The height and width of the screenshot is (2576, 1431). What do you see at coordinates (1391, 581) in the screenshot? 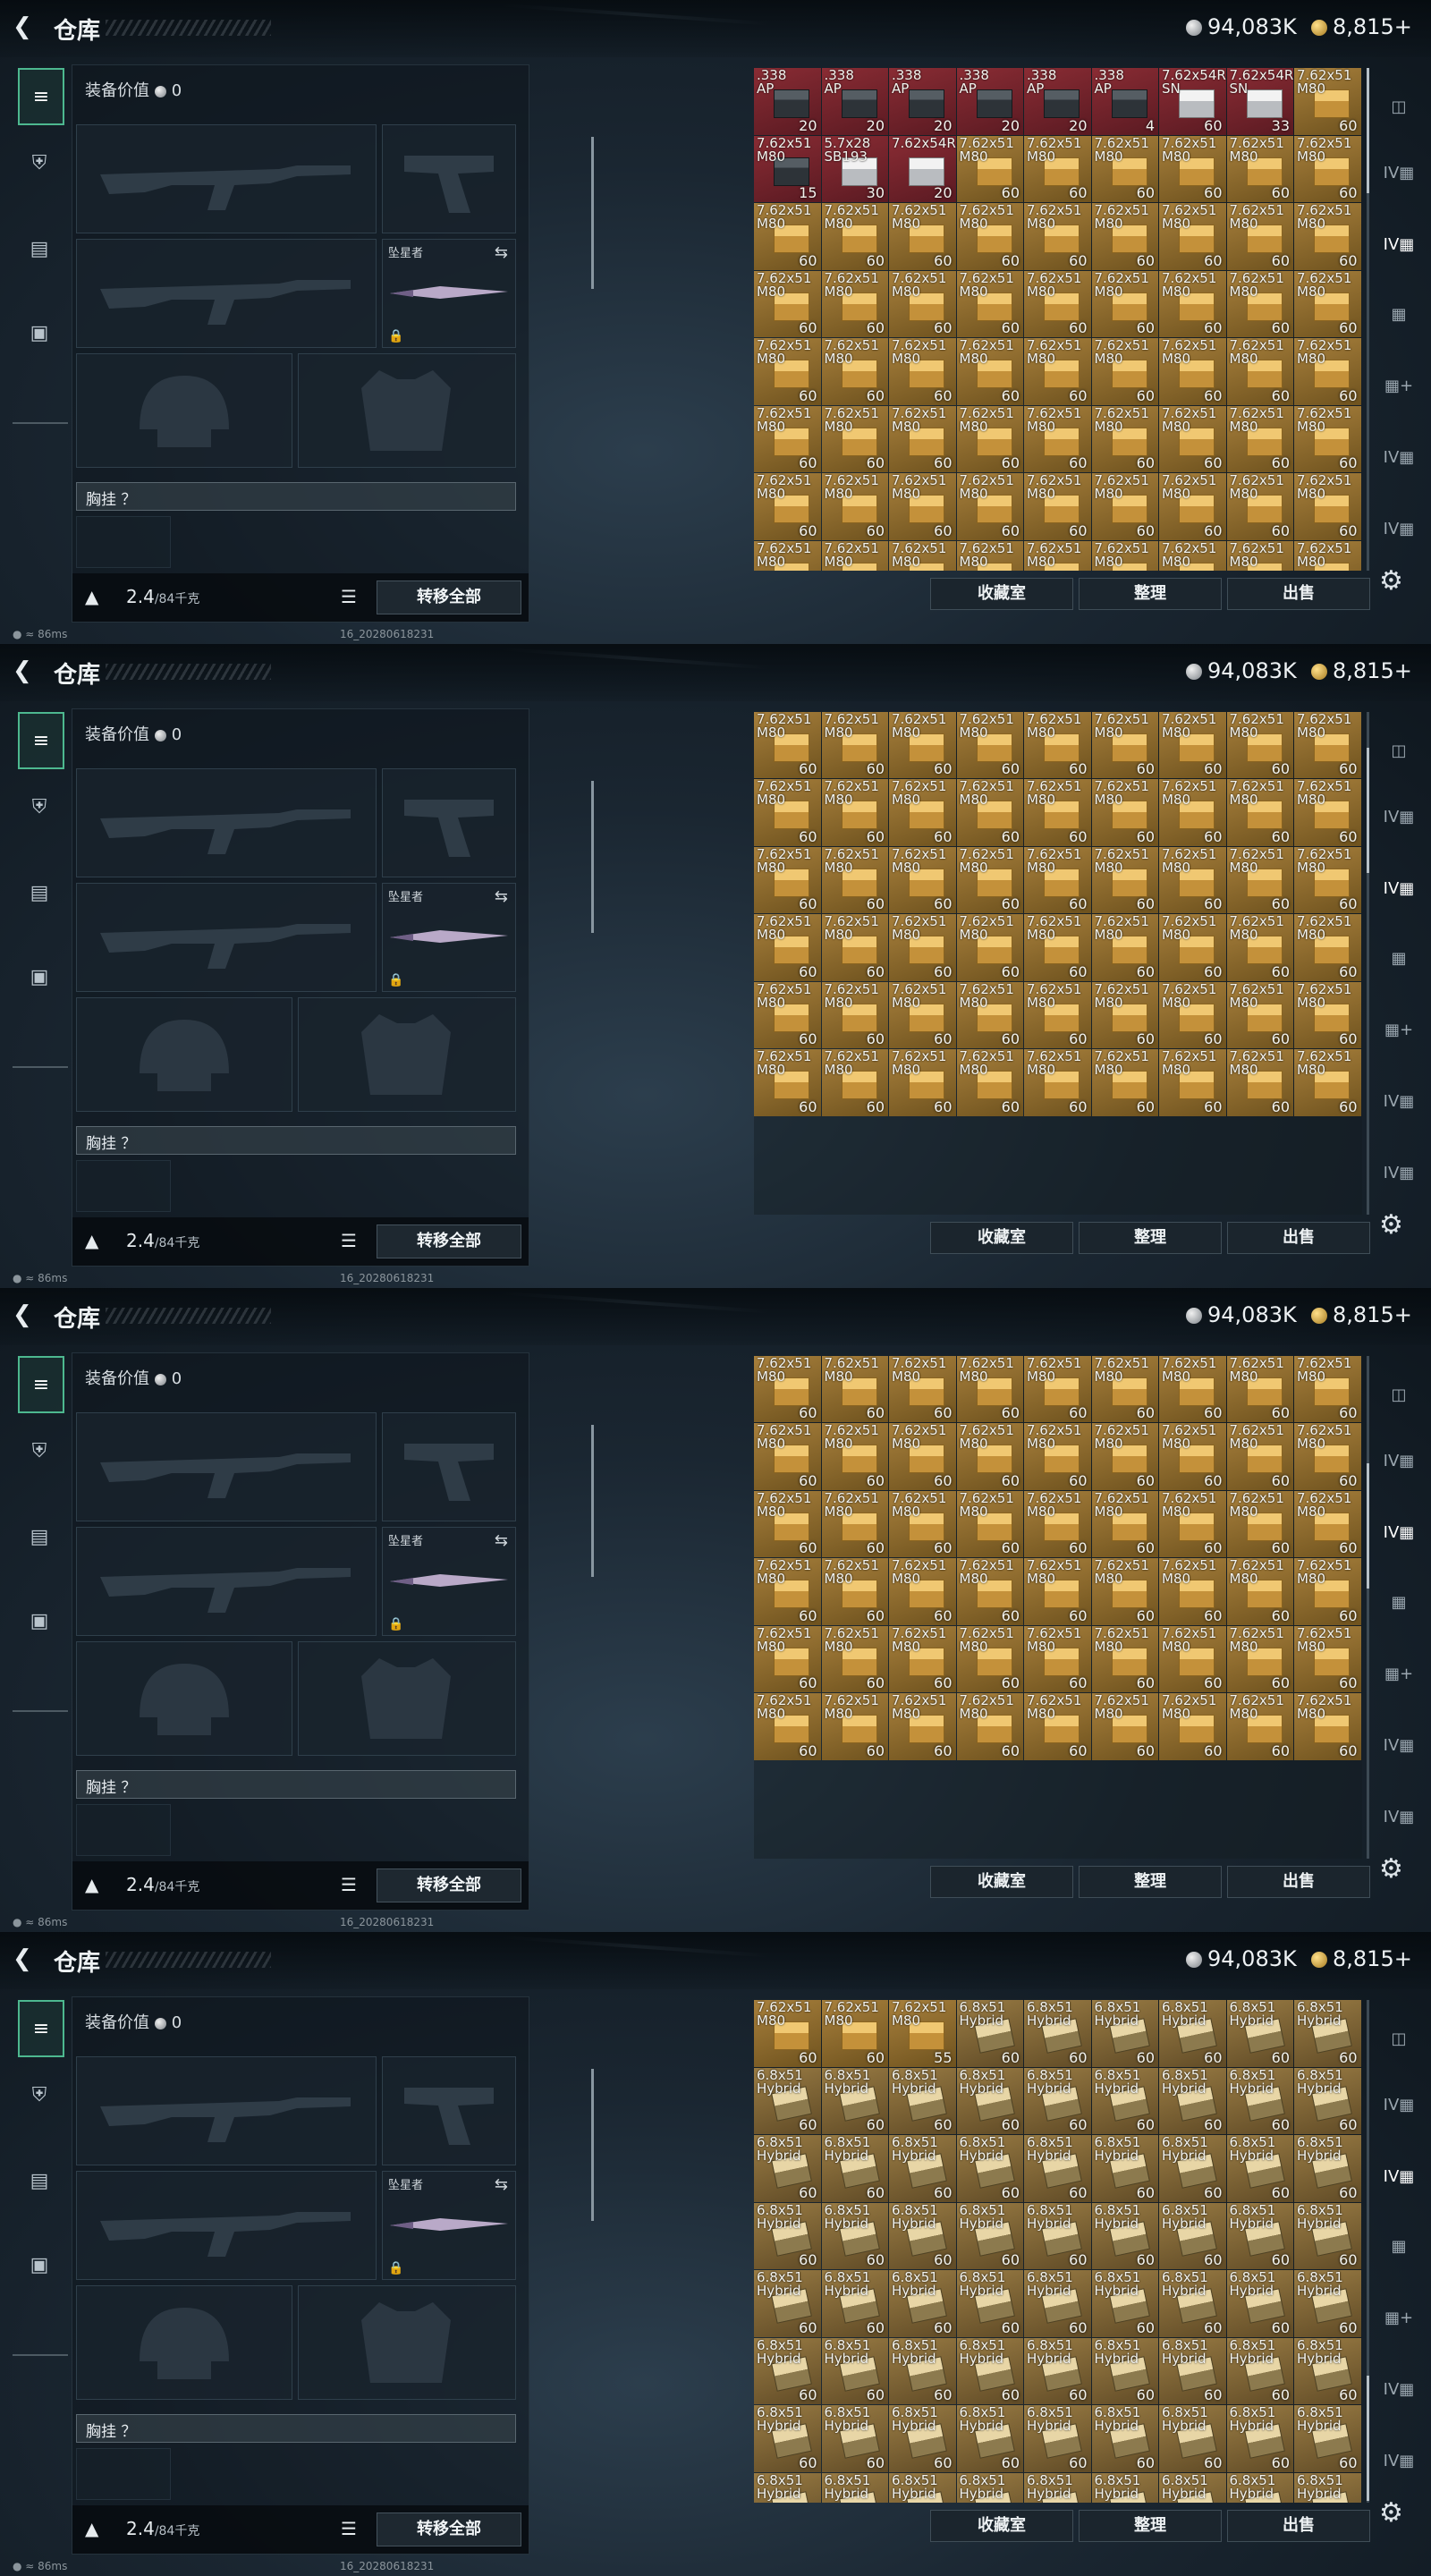
I see `gear-icon: ⚙` at bounding box center [1391, 581].